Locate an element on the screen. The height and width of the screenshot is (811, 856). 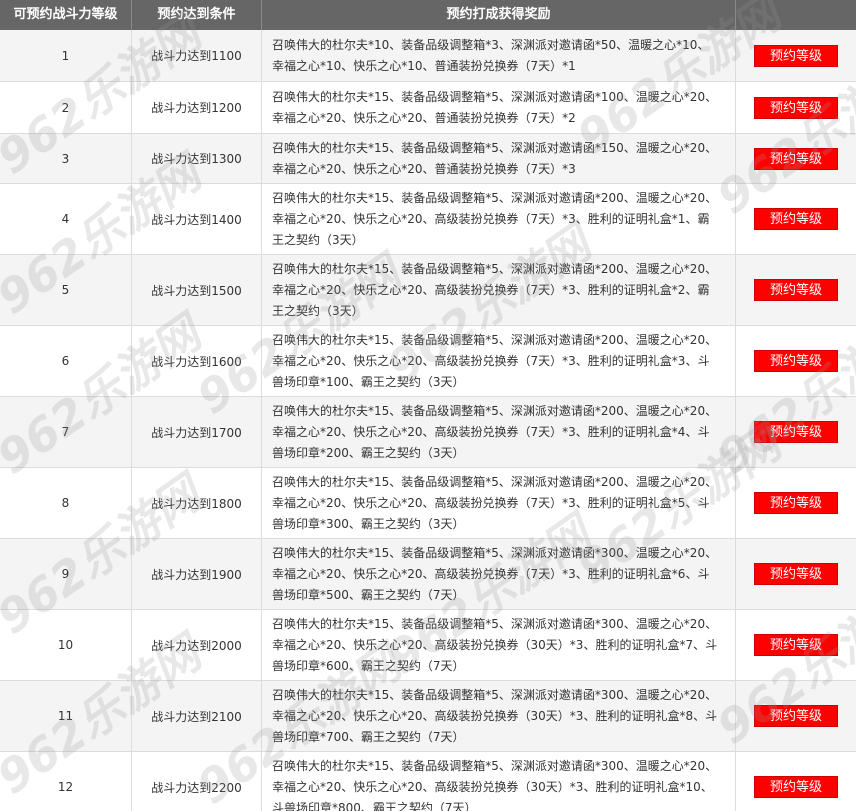
header-reward: 预约打成获得奖励 is located at coordinates (499, 15).